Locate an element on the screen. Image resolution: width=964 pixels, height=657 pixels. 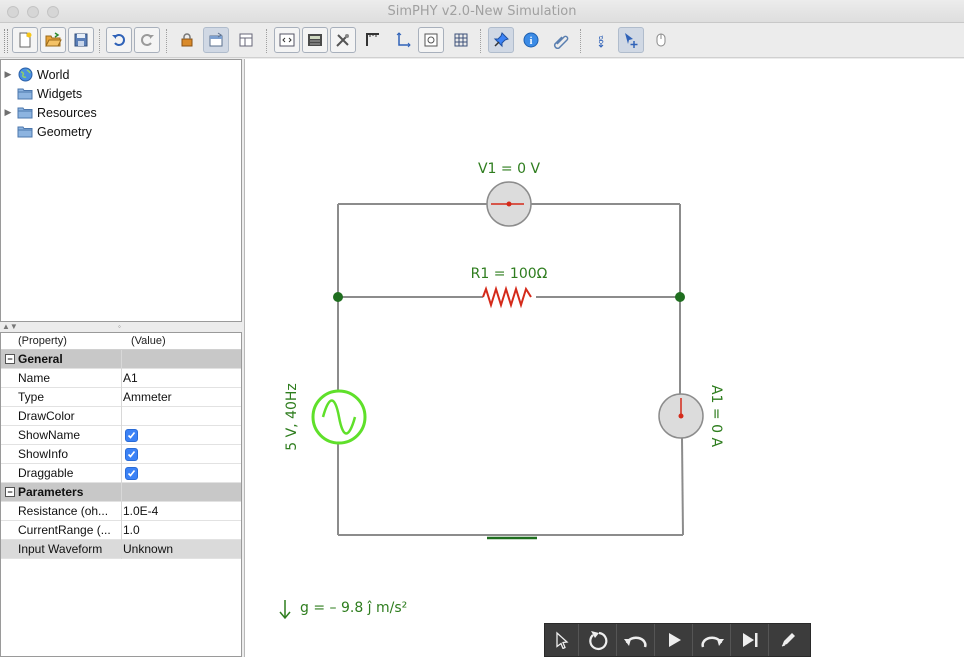
split-handle: ▲▼ ◦ is located at coordinates (121, 327).